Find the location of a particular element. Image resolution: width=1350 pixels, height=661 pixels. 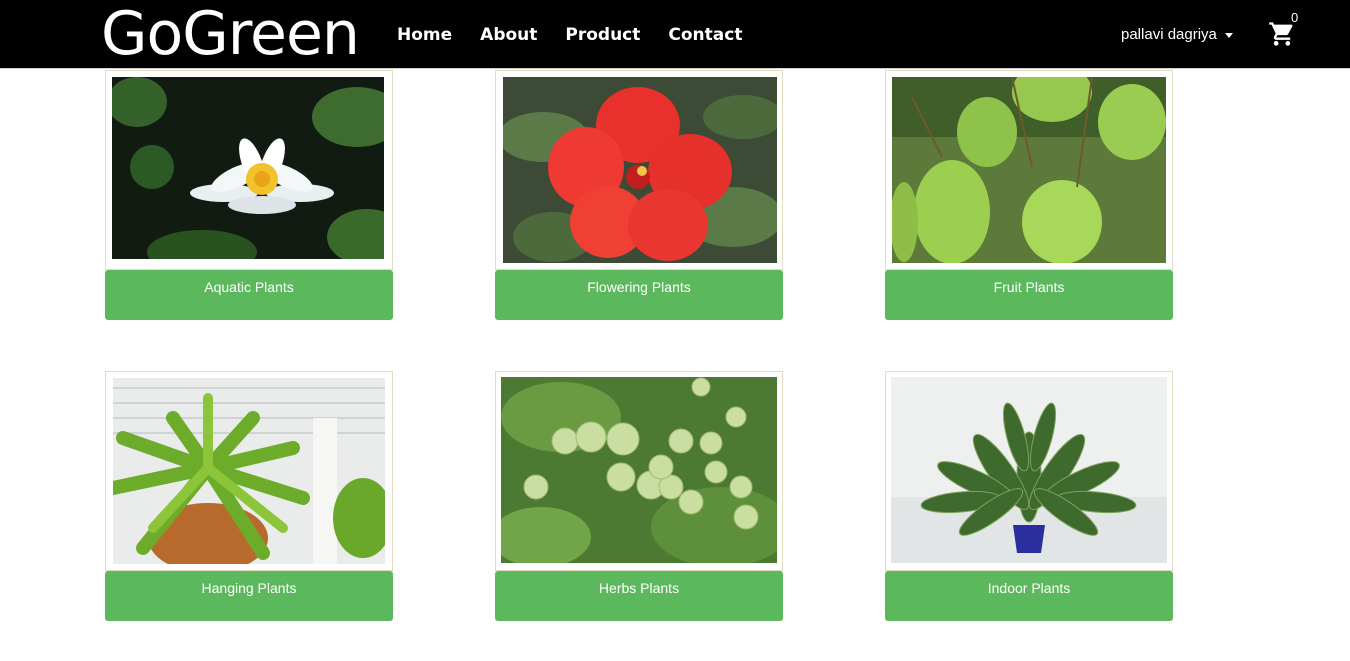

category-button-herbs: Herbs Plants is located at coordinates (639, 596).